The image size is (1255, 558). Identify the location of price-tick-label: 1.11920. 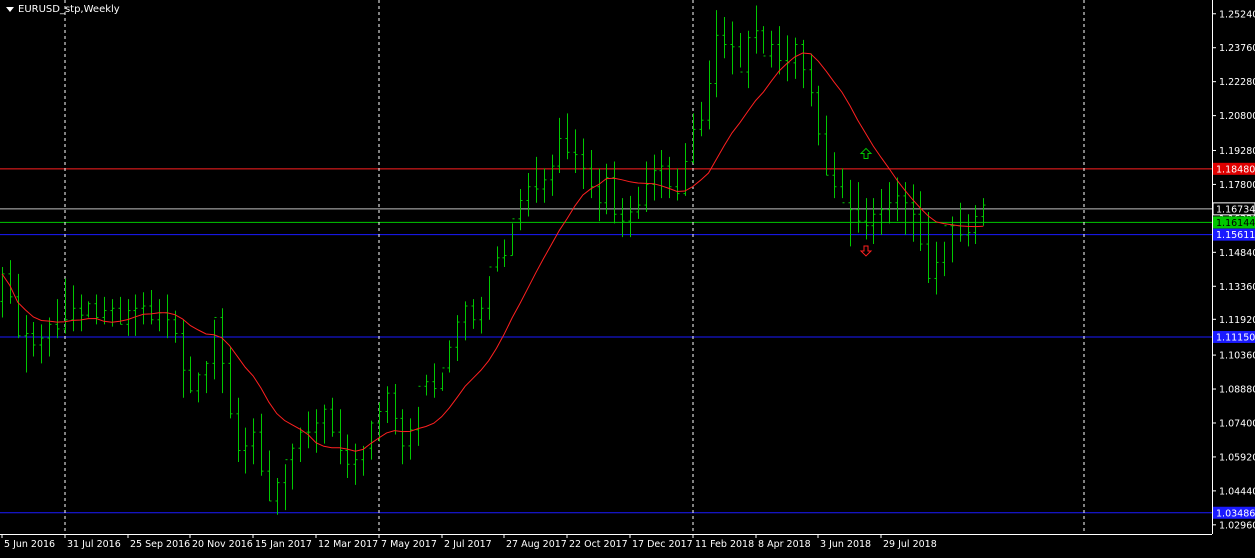
(1237, 320).